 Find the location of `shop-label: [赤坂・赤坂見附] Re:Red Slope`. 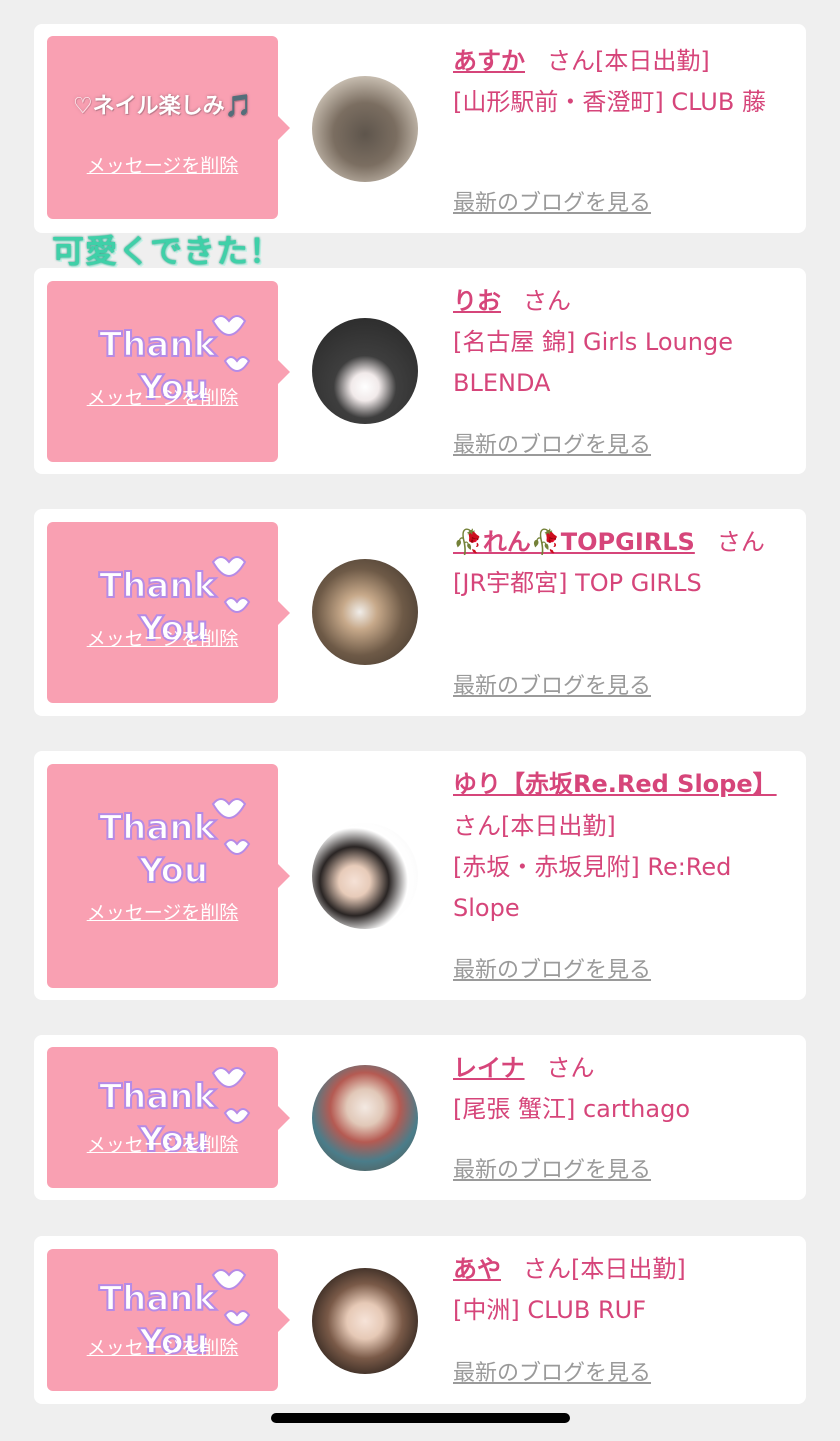

shop-label: [赤坂・赤坂見附] Re:Red Slope is located at coordinates (592, 887).